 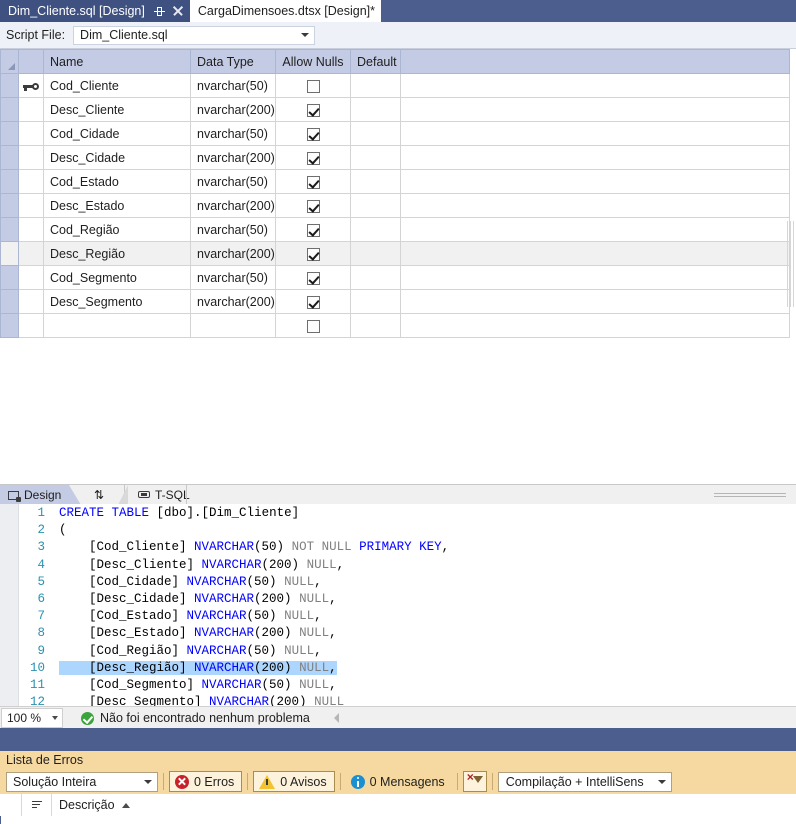 I want to click on code-line: 9 [Cod_Região] NVARCHAR(50) NULL,, so click(x=234, y=651).